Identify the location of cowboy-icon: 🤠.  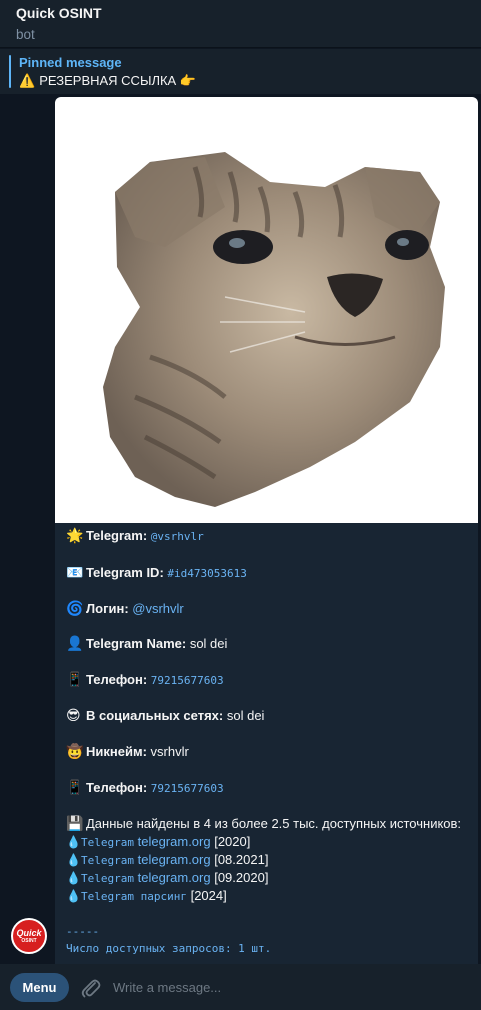
(75, 751).